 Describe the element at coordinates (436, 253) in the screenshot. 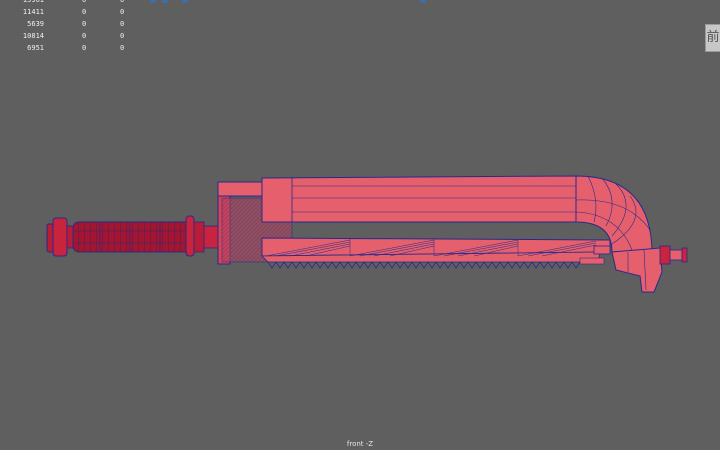

I see `saw-blade` at that location.